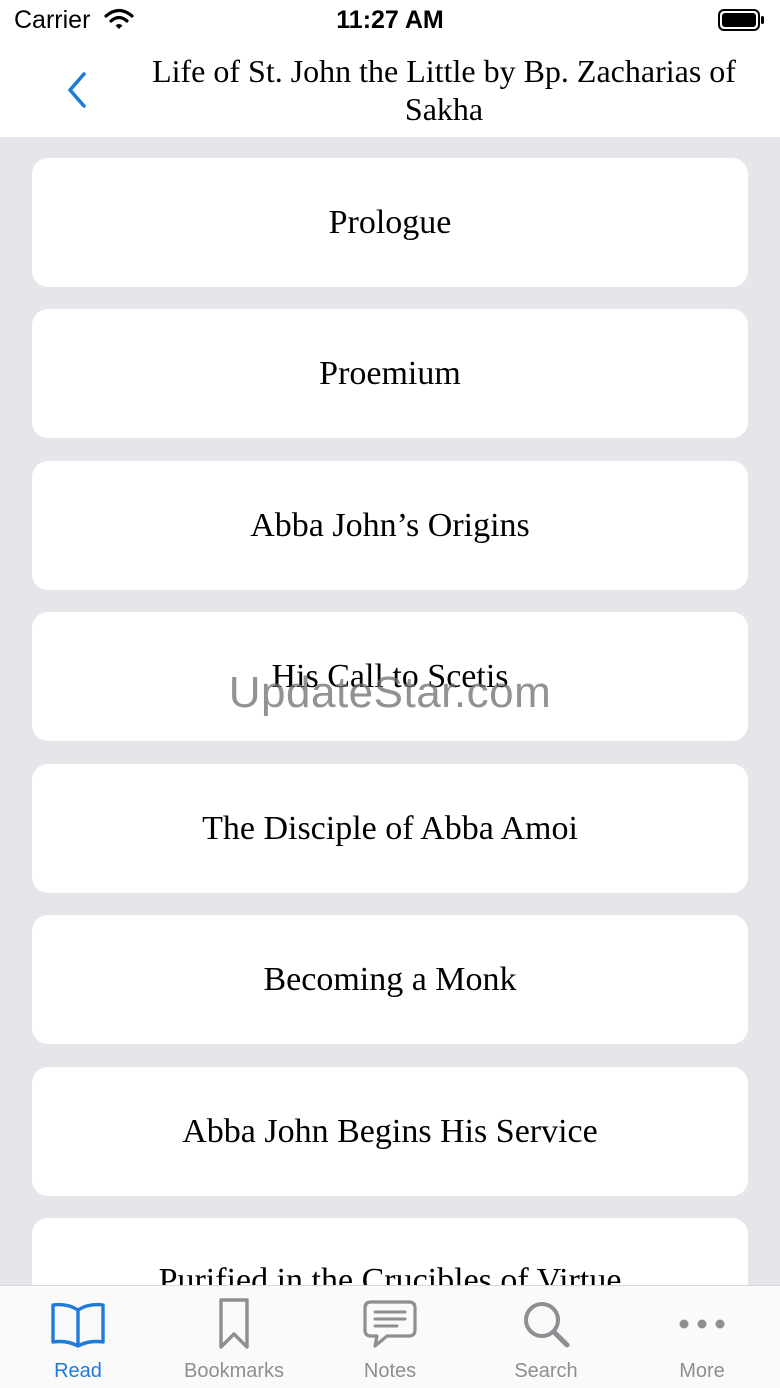 Image resolution: width=780 pixels, height=1388 pixels. Describe the element at coordinates (546, 1371) in the screenshot. I see `tab-label: Search` at that location.